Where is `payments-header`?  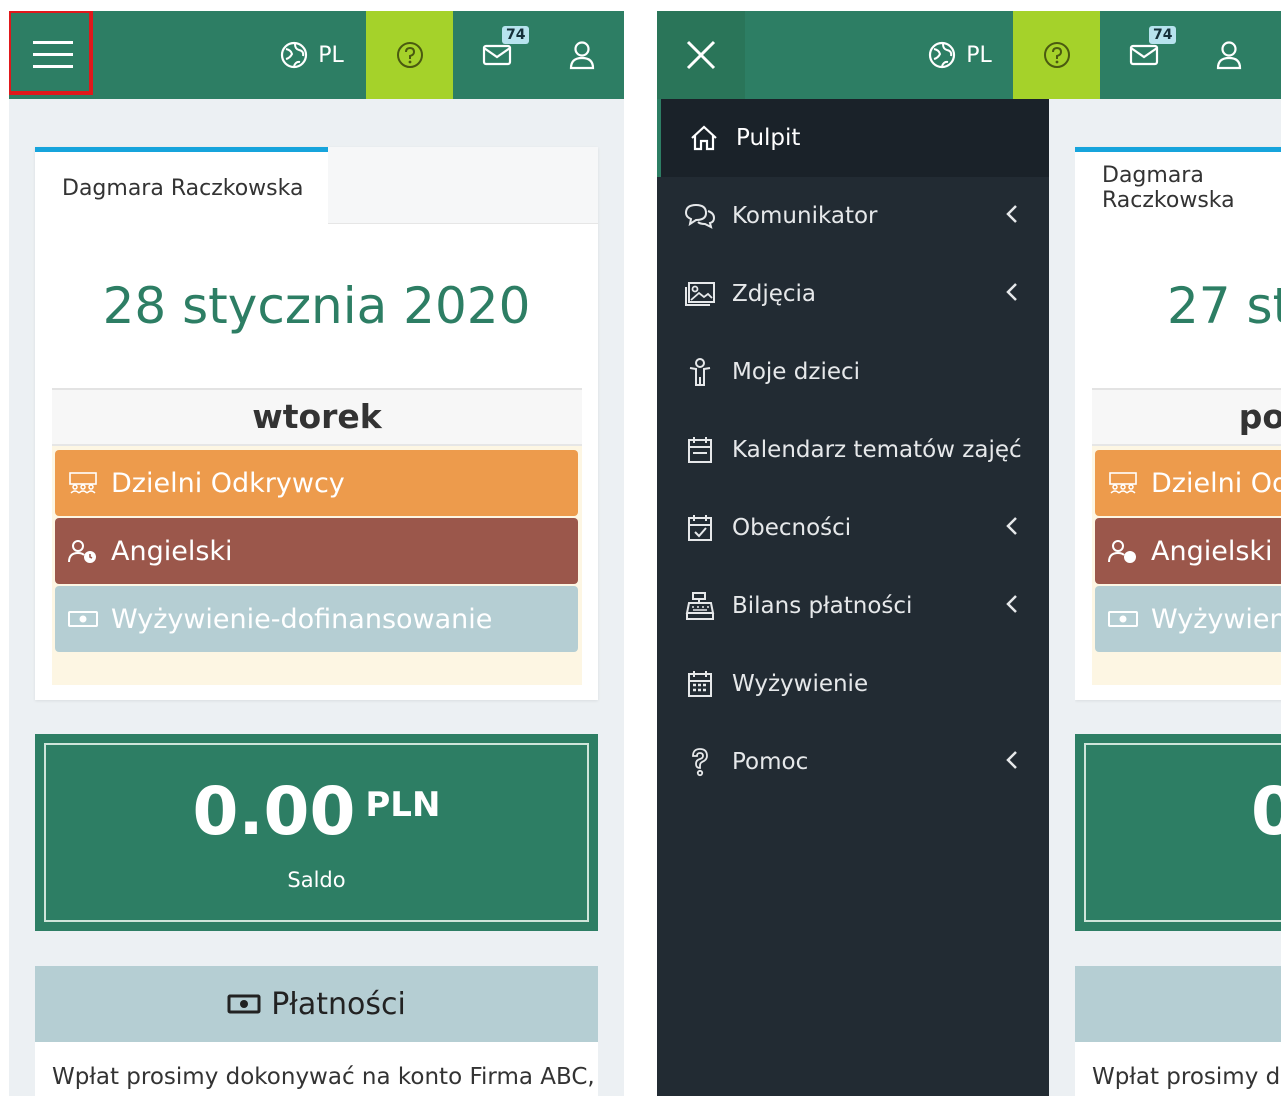 payments-header is located at coordinates (1178, 1004).